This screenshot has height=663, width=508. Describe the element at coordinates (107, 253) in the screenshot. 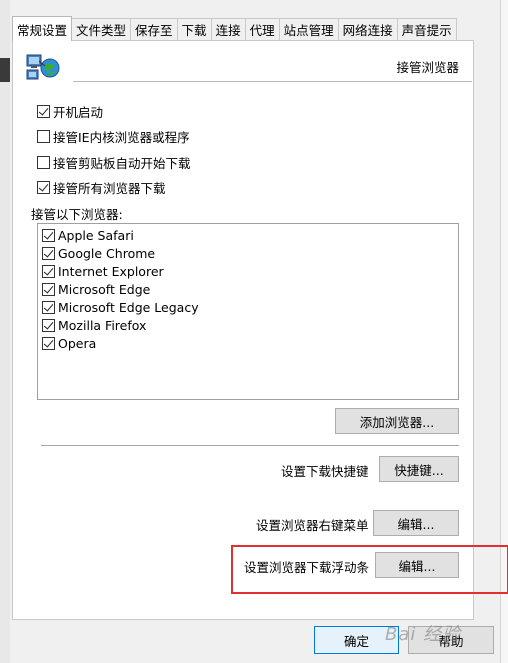

I see `list-item-label: Google Chrome` at that location.